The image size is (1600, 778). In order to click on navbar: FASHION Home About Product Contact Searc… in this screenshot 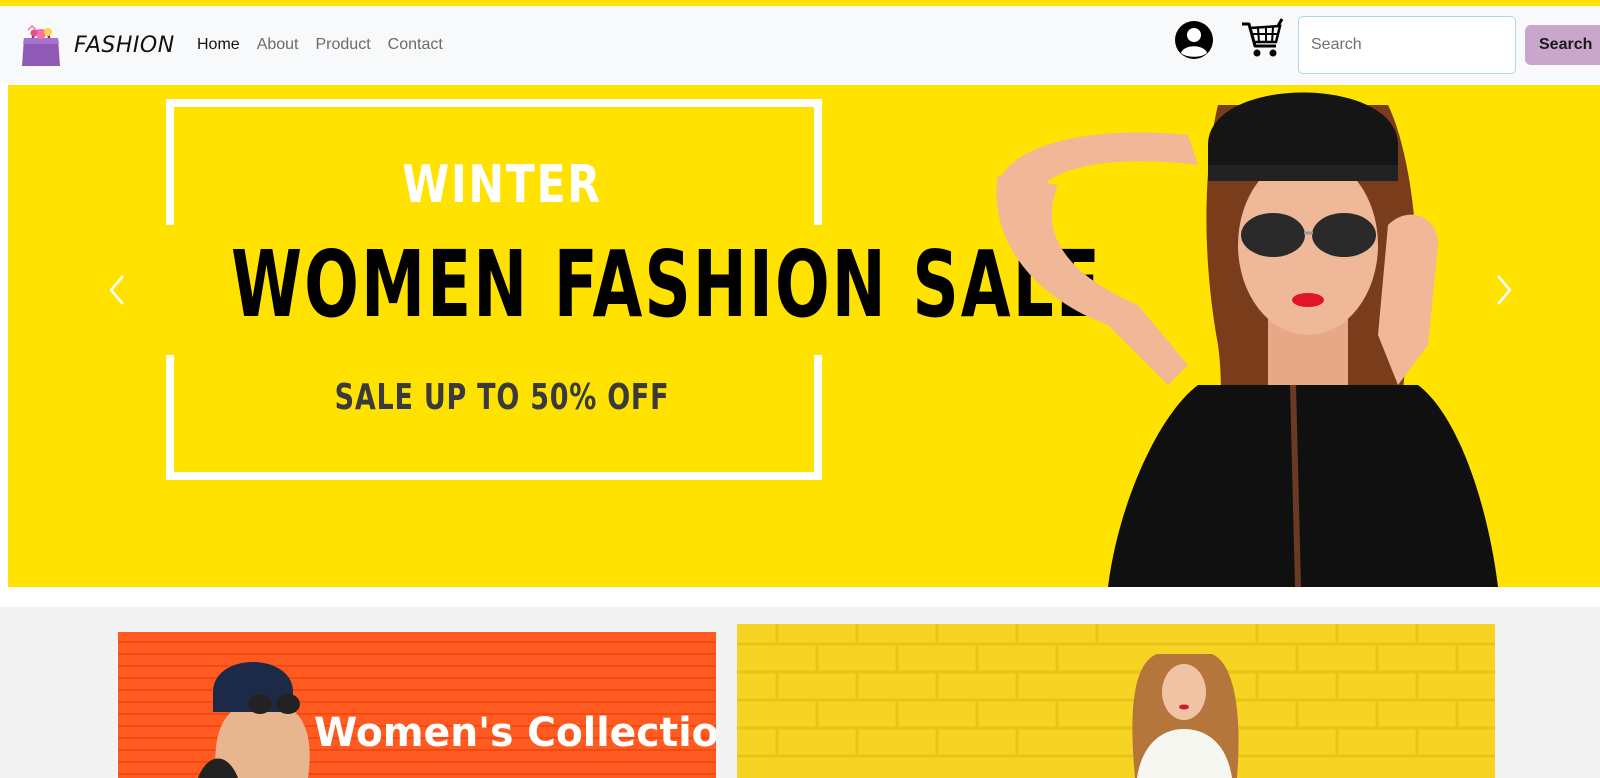, I will do `click(800, 44)`.